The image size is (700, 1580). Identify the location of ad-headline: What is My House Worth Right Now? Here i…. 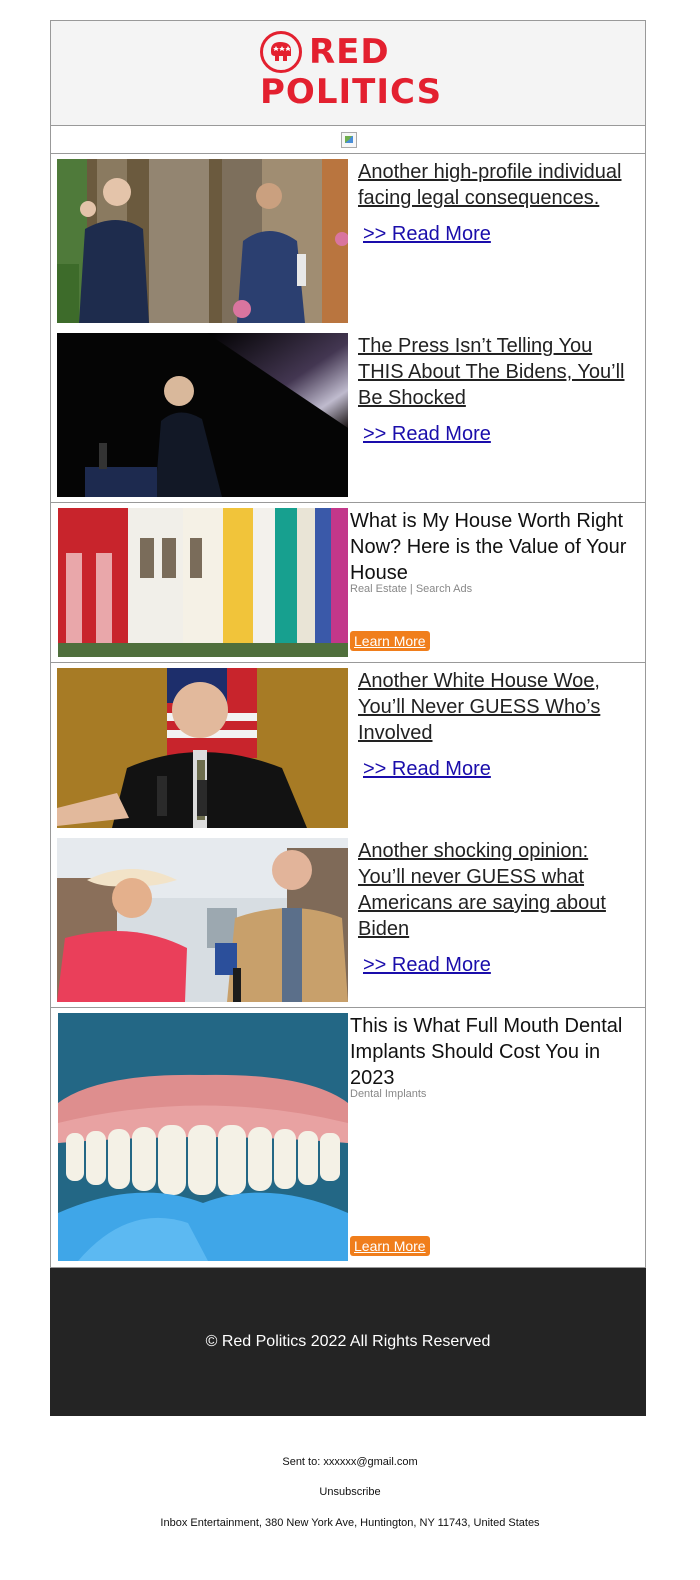
(495, 547).